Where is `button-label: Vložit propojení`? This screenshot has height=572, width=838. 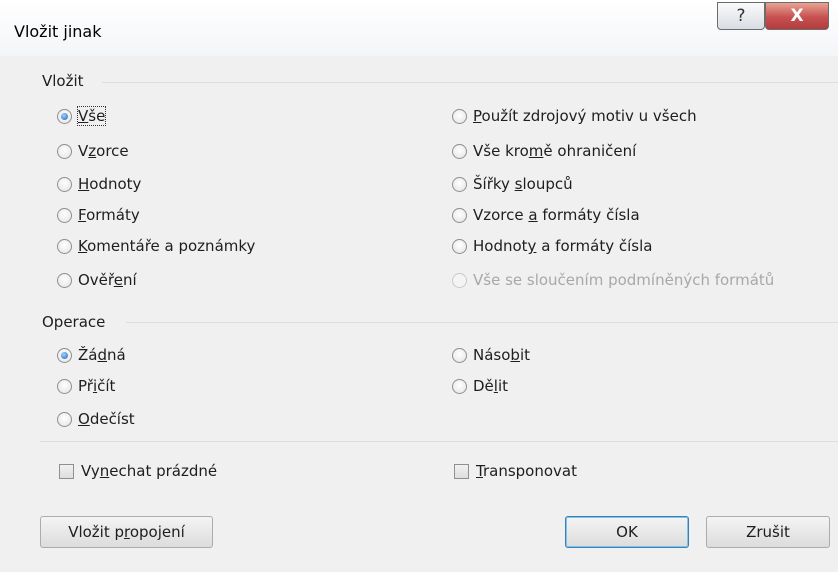 button-label: Vložit propojení is located at coordinates (126, 532).